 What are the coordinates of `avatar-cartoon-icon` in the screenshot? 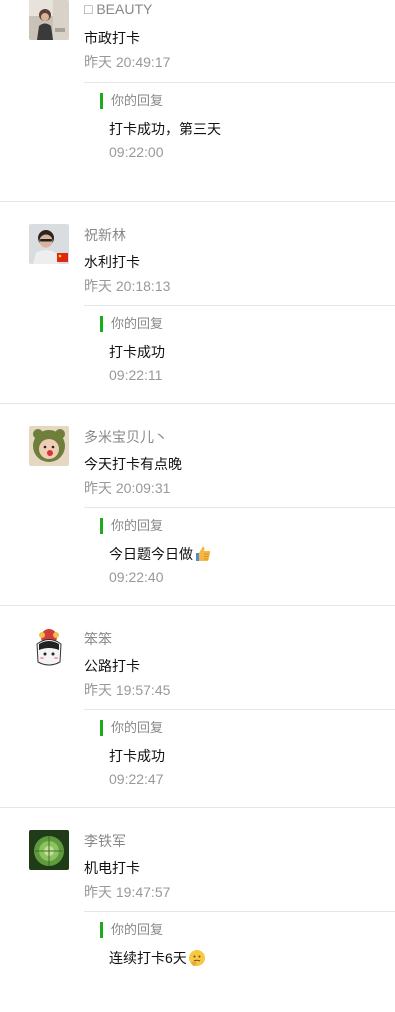 It's located at (49, 648).